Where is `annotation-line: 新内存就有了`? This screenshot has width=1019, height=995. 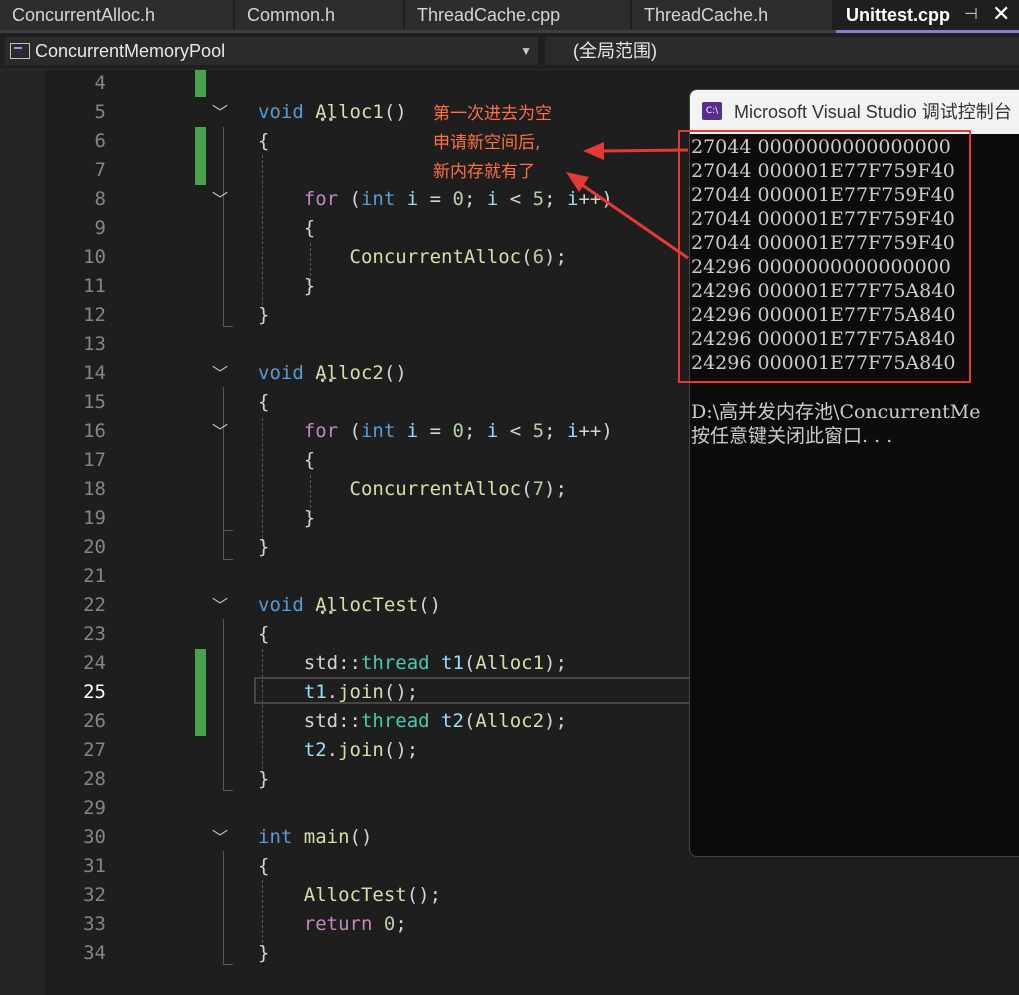 annotation-line: 新内存就有了 is located at coordinates (484, 172).